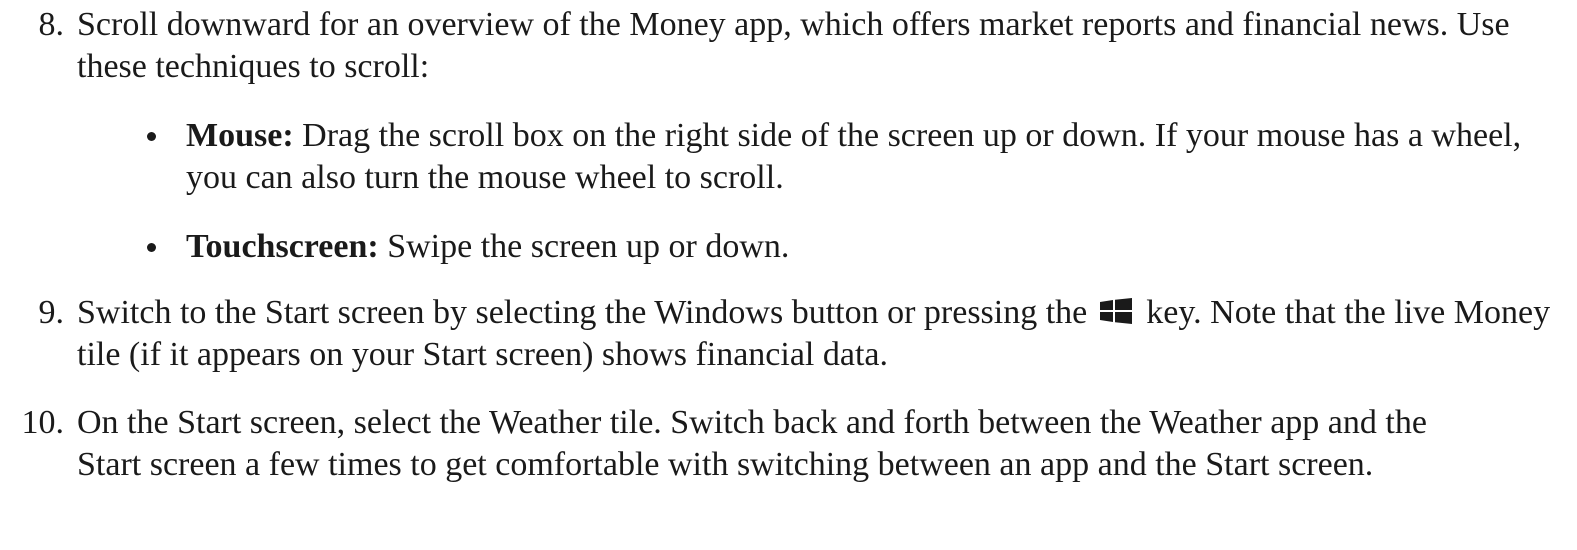 The width and height of the screenshot is (1577, 550). I want to click on step-number: 9., so click(51, 312).